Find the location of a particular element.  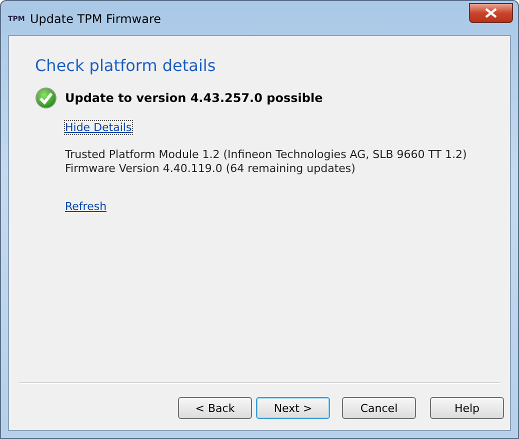

dialog-button: Cancel is located at coordinates (379, 408).